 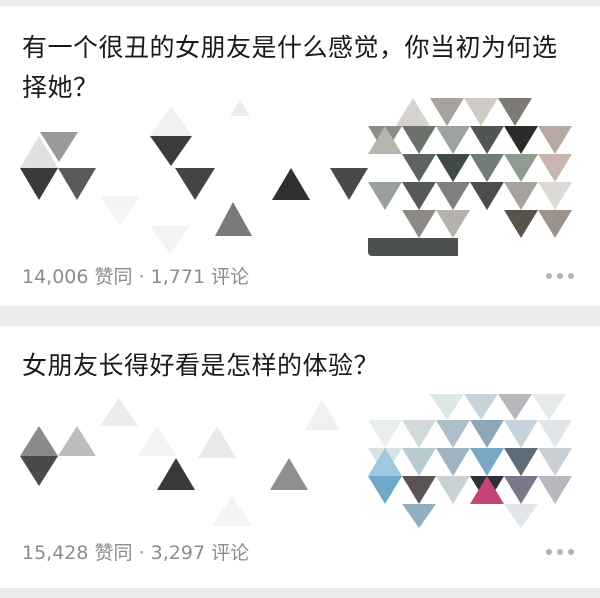 What do you see at coordinates (136, 553) in the screenshot?
I see `answer-stats: 15,428 赞同 · 3,297 评论` at bounding box center [136, 553].